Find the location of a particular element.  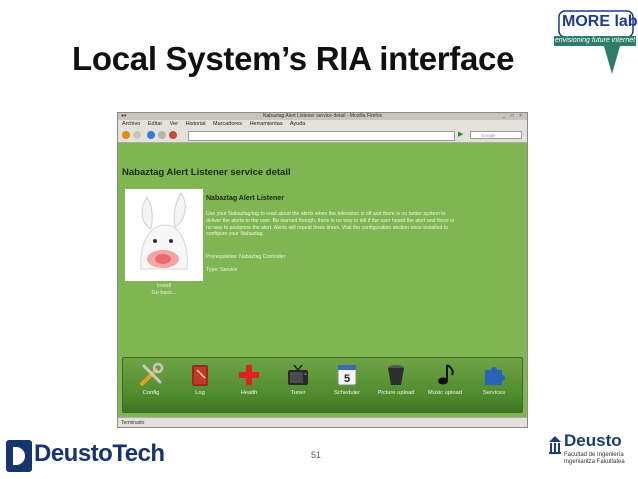

tools-icon is located at coordinates (152, 374).